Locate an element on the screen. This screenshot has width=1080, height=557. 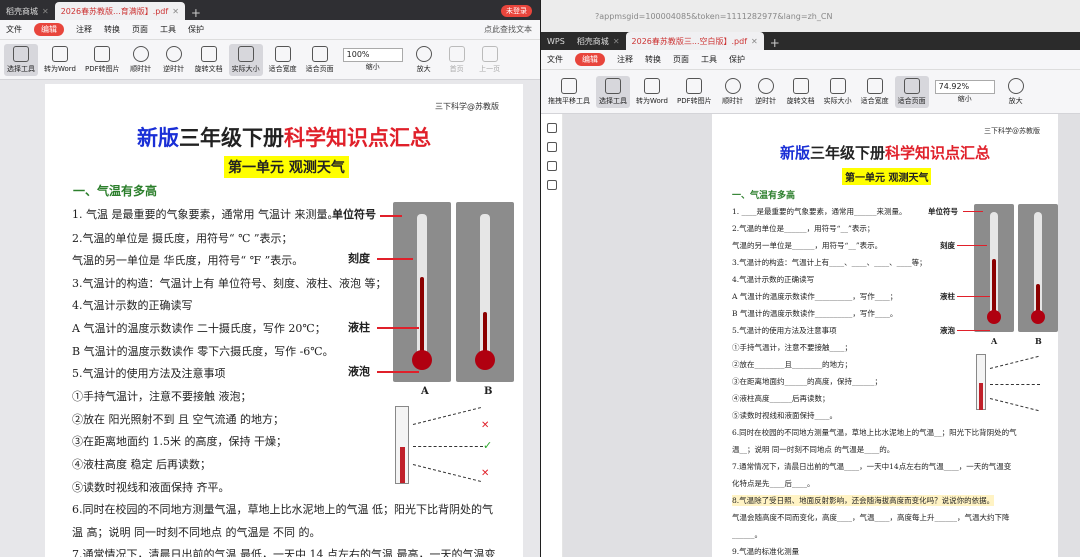
text-line: ______。 is located at coordinates (747, 534).